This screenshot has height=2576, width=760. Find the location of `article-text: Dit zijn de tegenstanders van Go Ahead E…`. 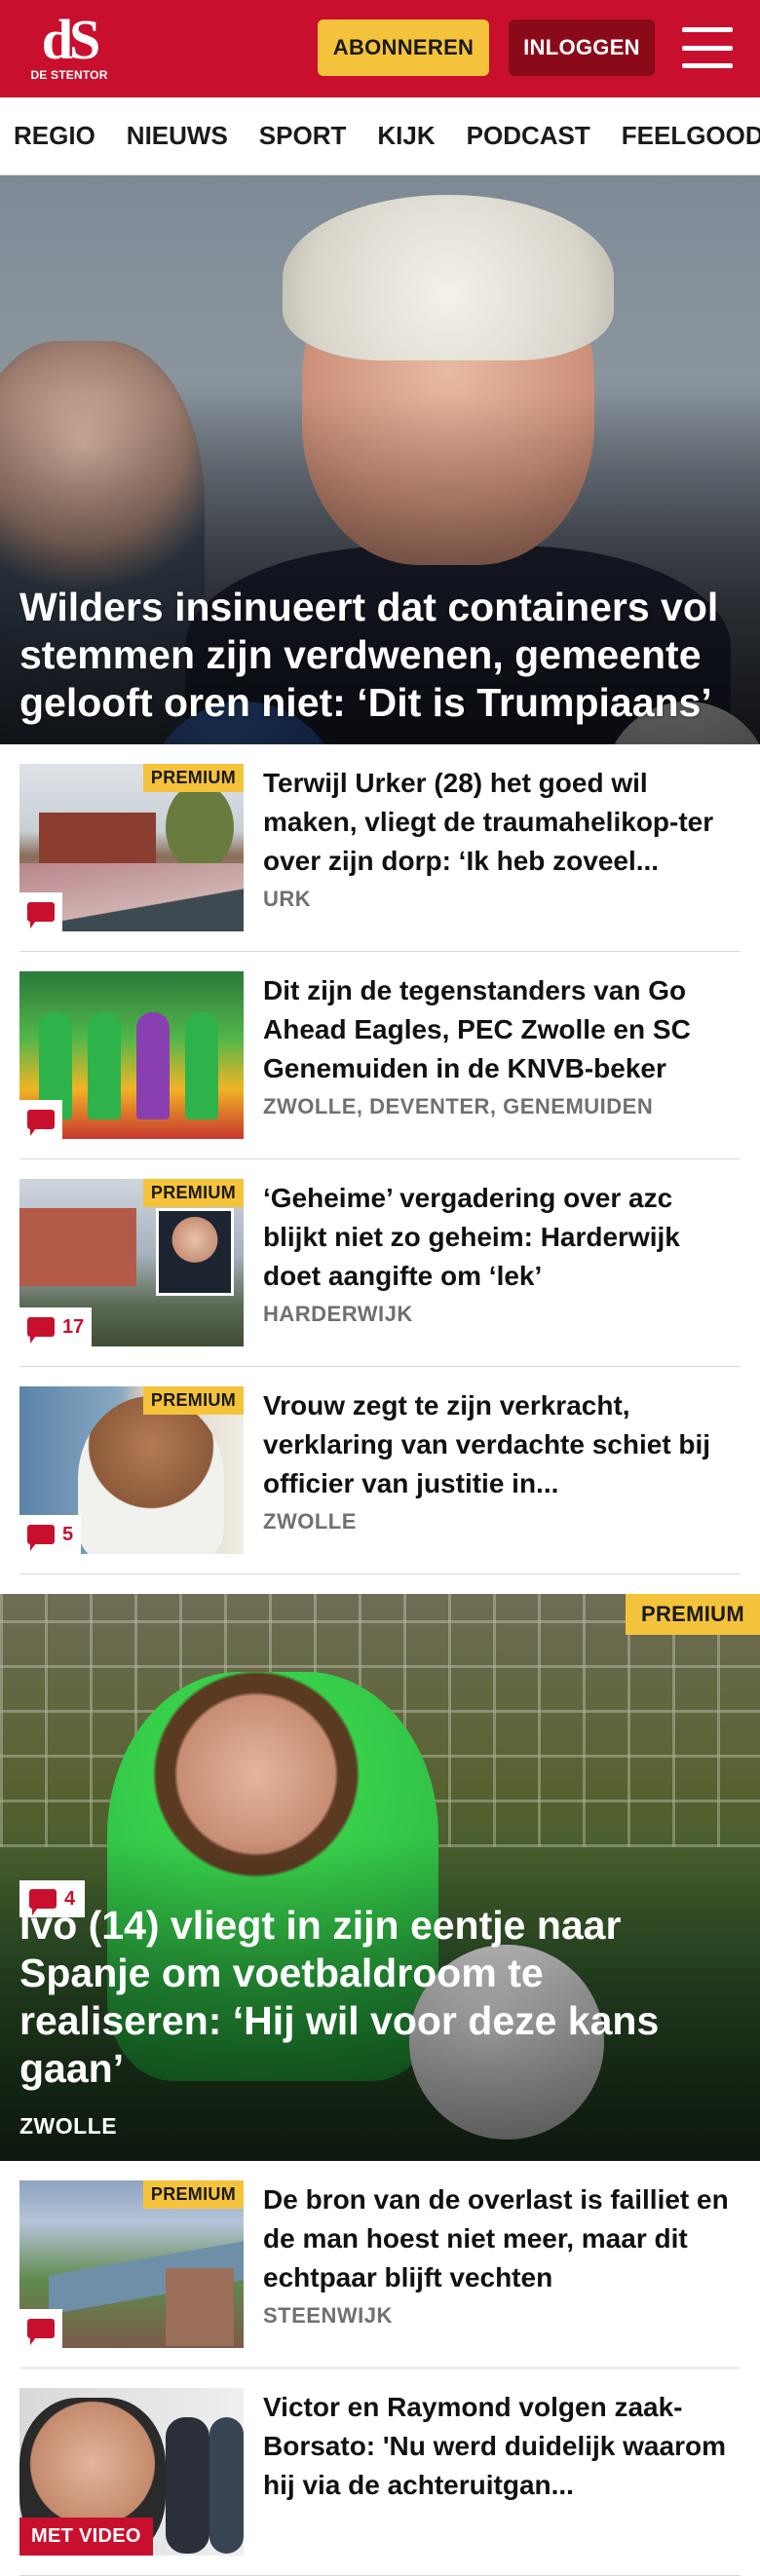

article-text: Dit zijn de tegenstanders van Go Ahead E… is located at coordinates (502, 1055).